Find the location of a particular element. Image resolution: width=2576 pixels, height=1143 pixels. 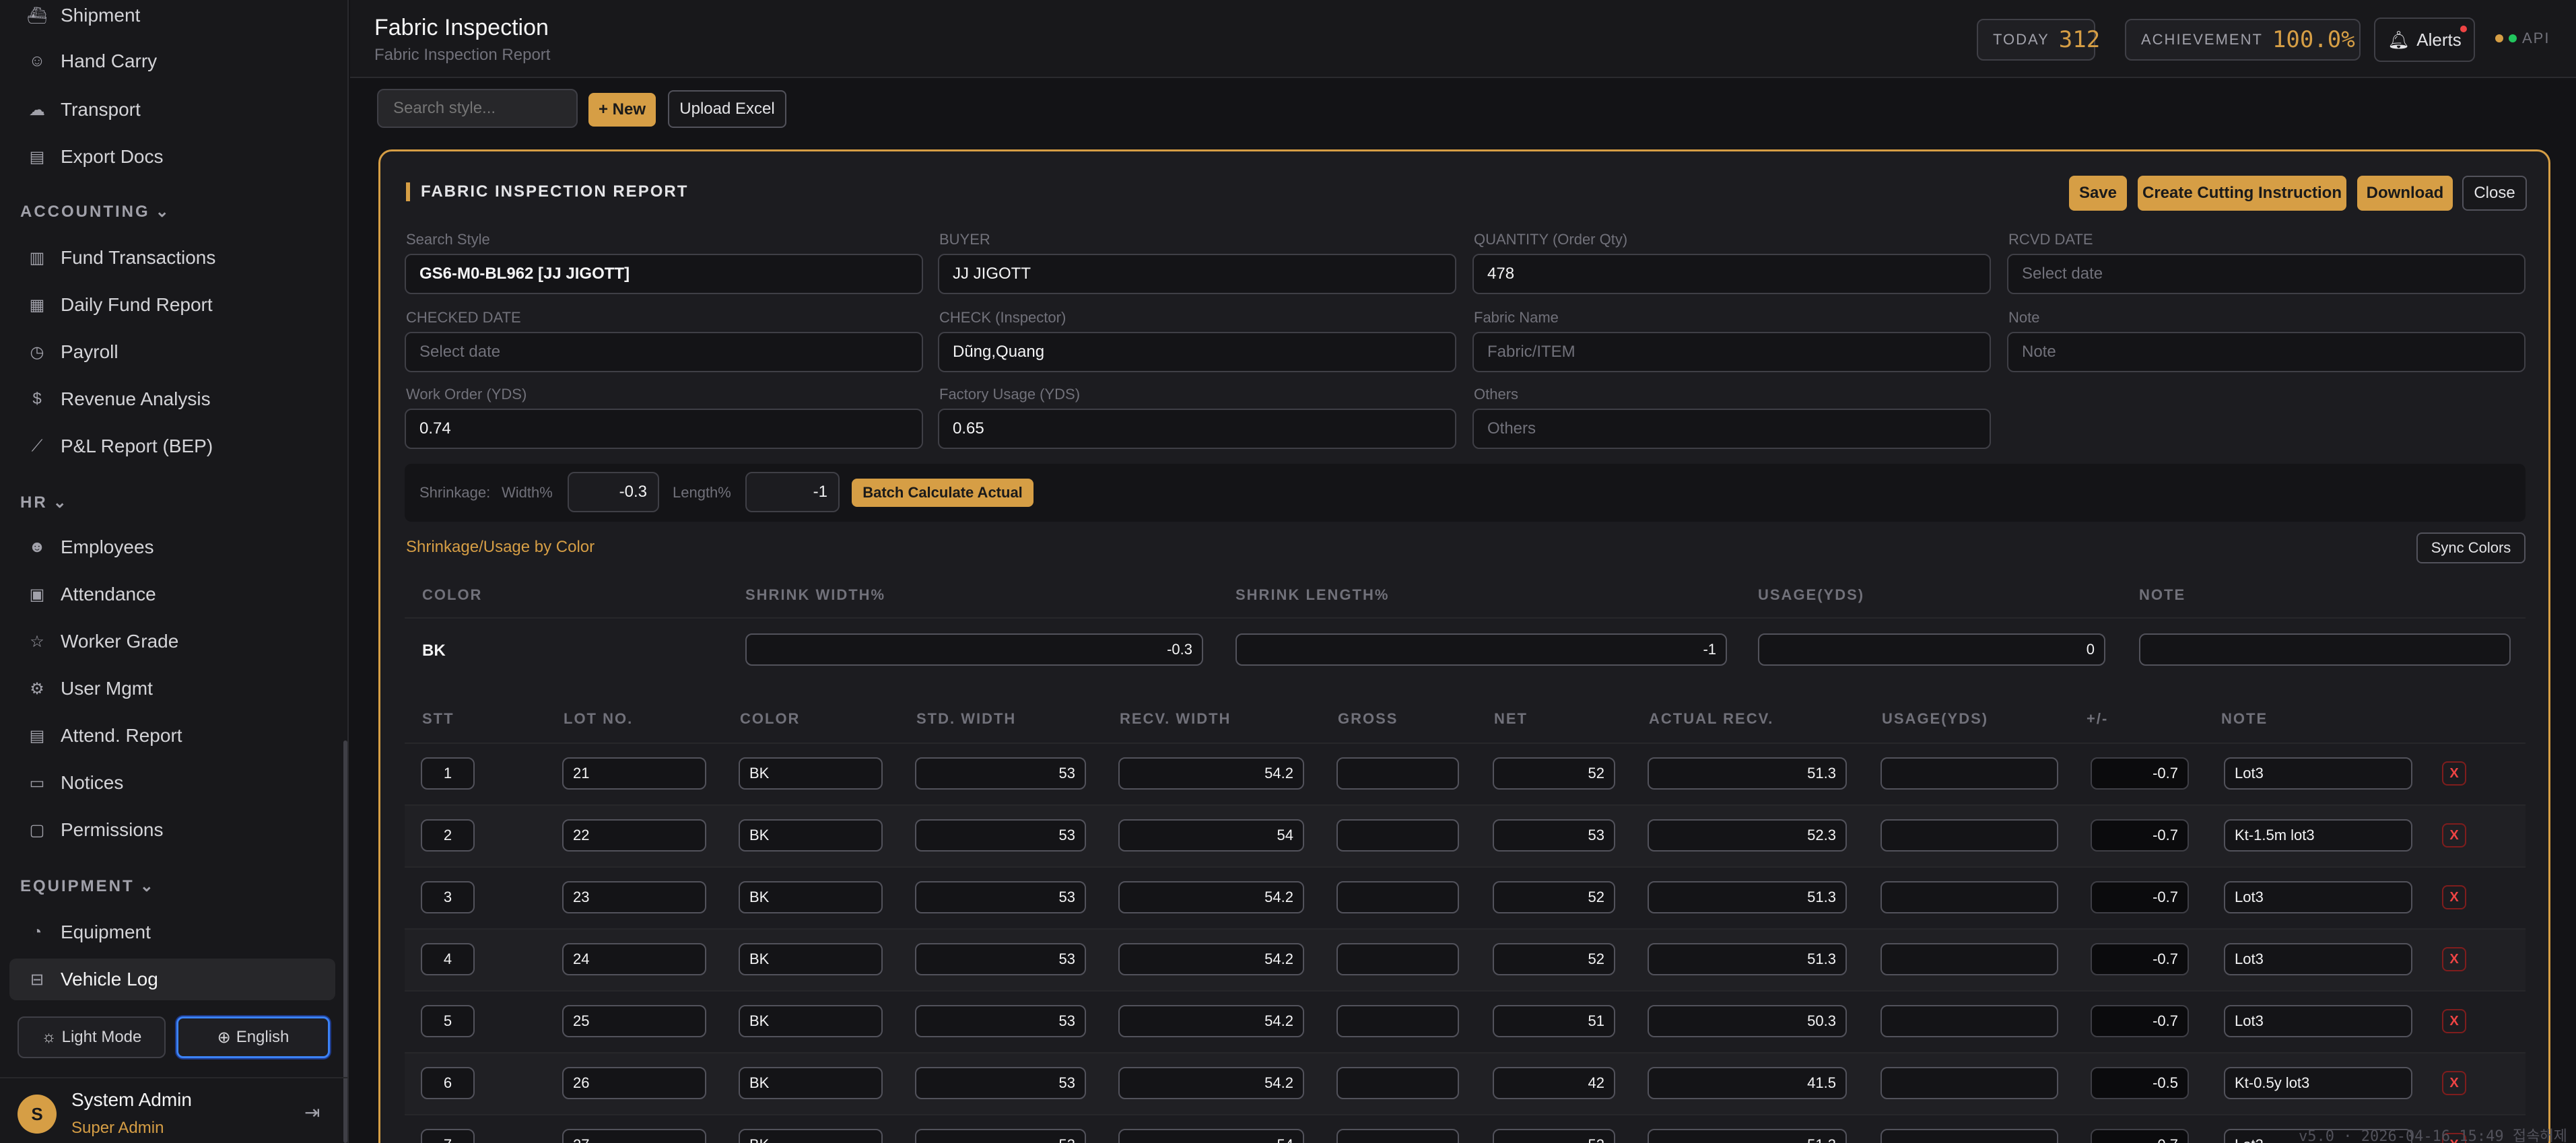

download-button: Download is located at coordinates (2405, 193).